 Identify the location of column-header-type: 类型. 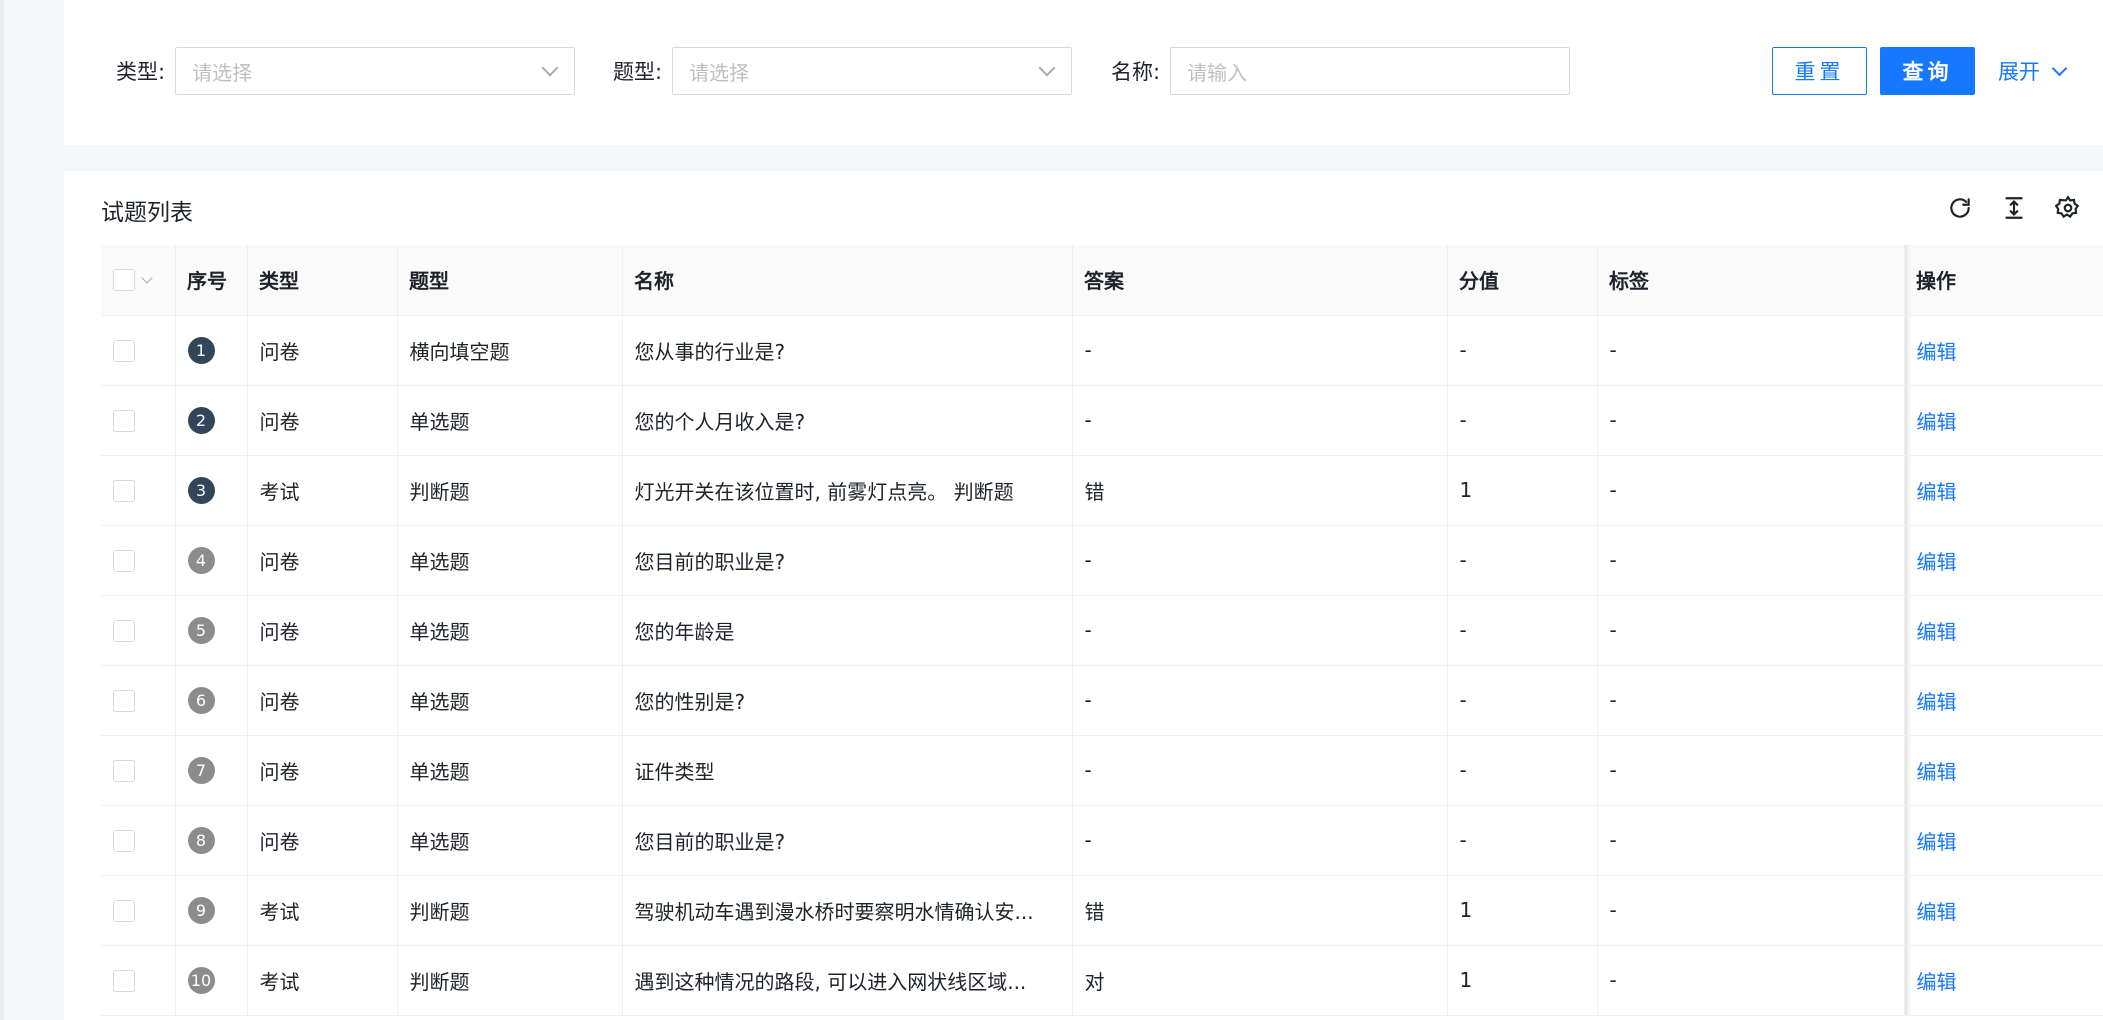
(322, 280).